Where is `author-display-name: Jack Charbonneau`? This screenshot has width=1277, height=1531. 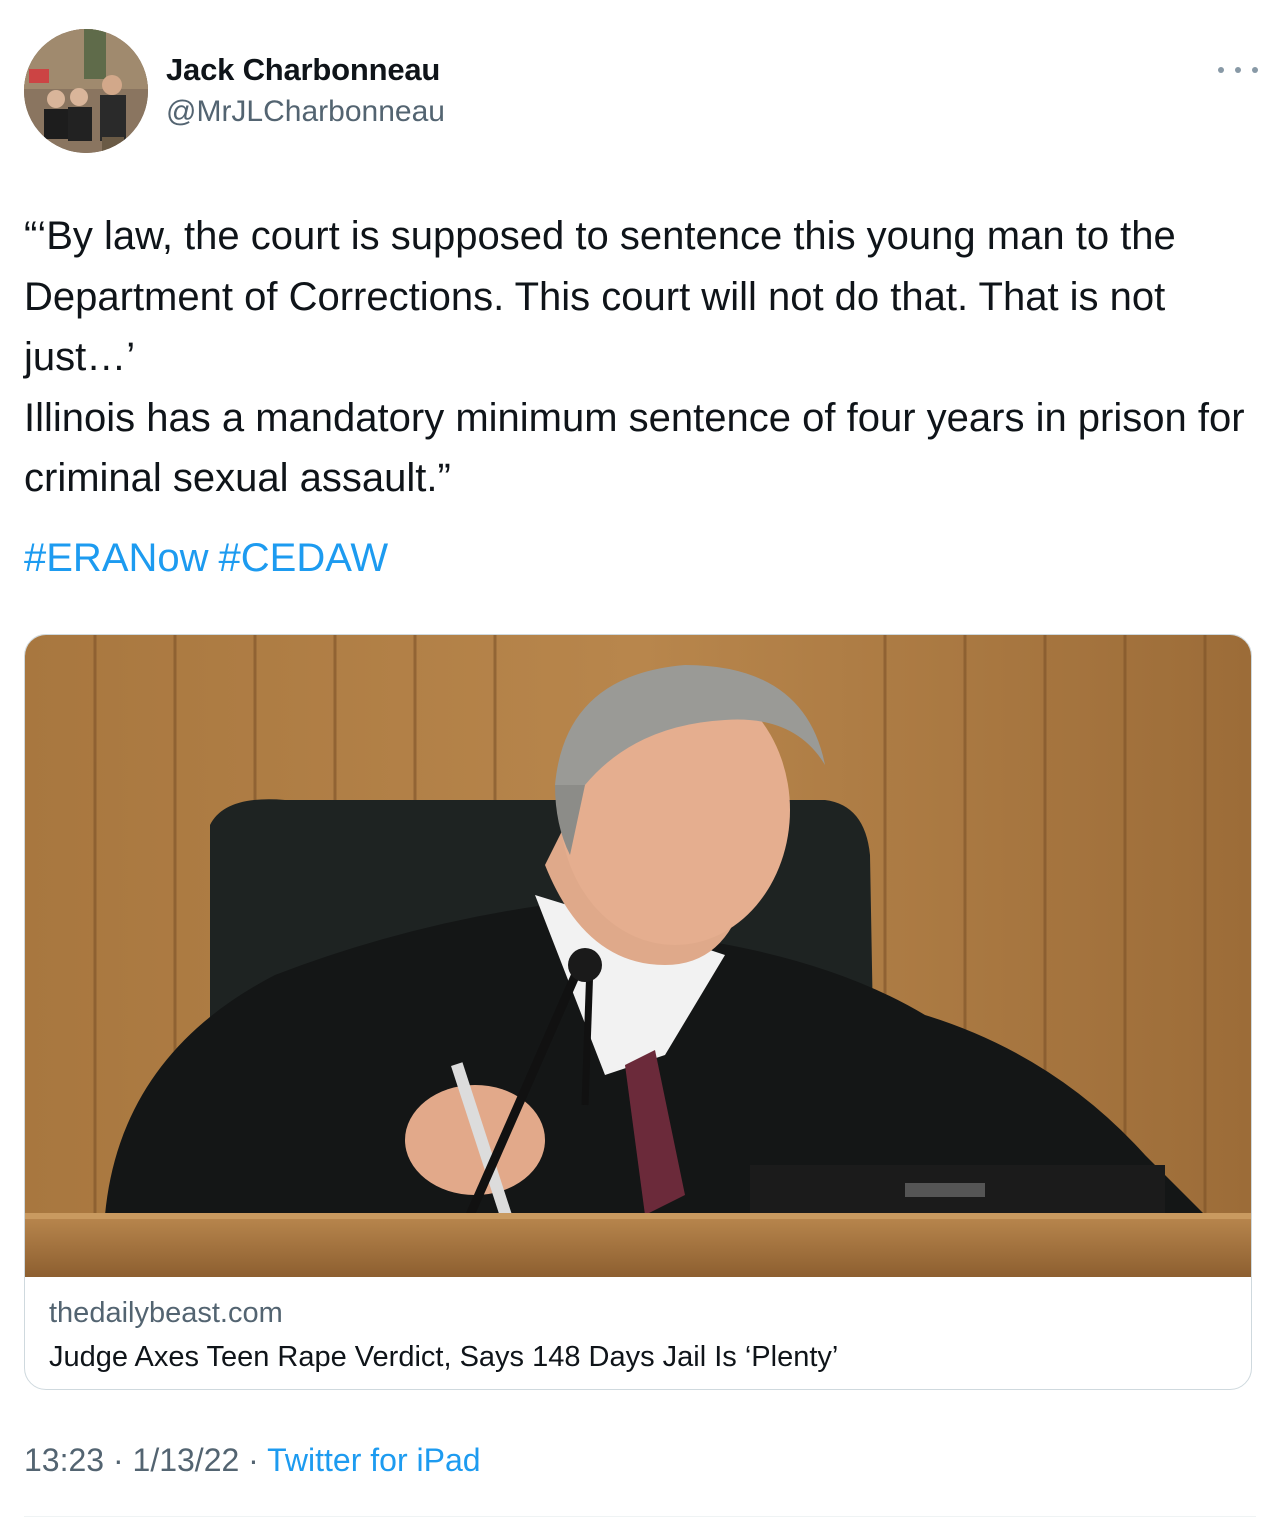 author-display-name: Jack Charbonneau is located at coordinates (303, 70).